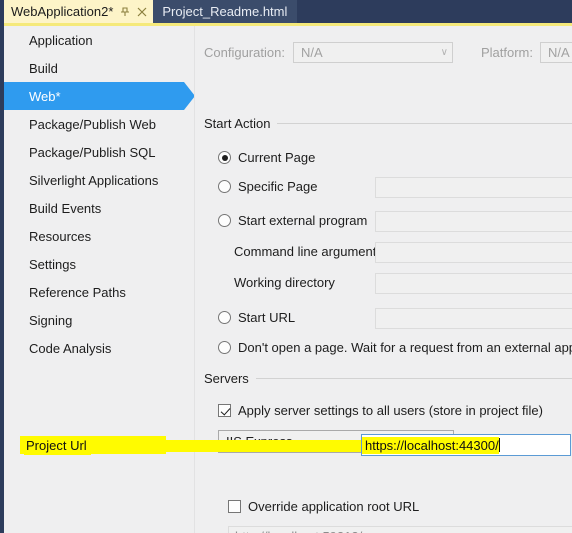 Image resolution: width=572 pixels, height=533 pixels. I want to click on servers-group-title: Servers, so click(226, 378).